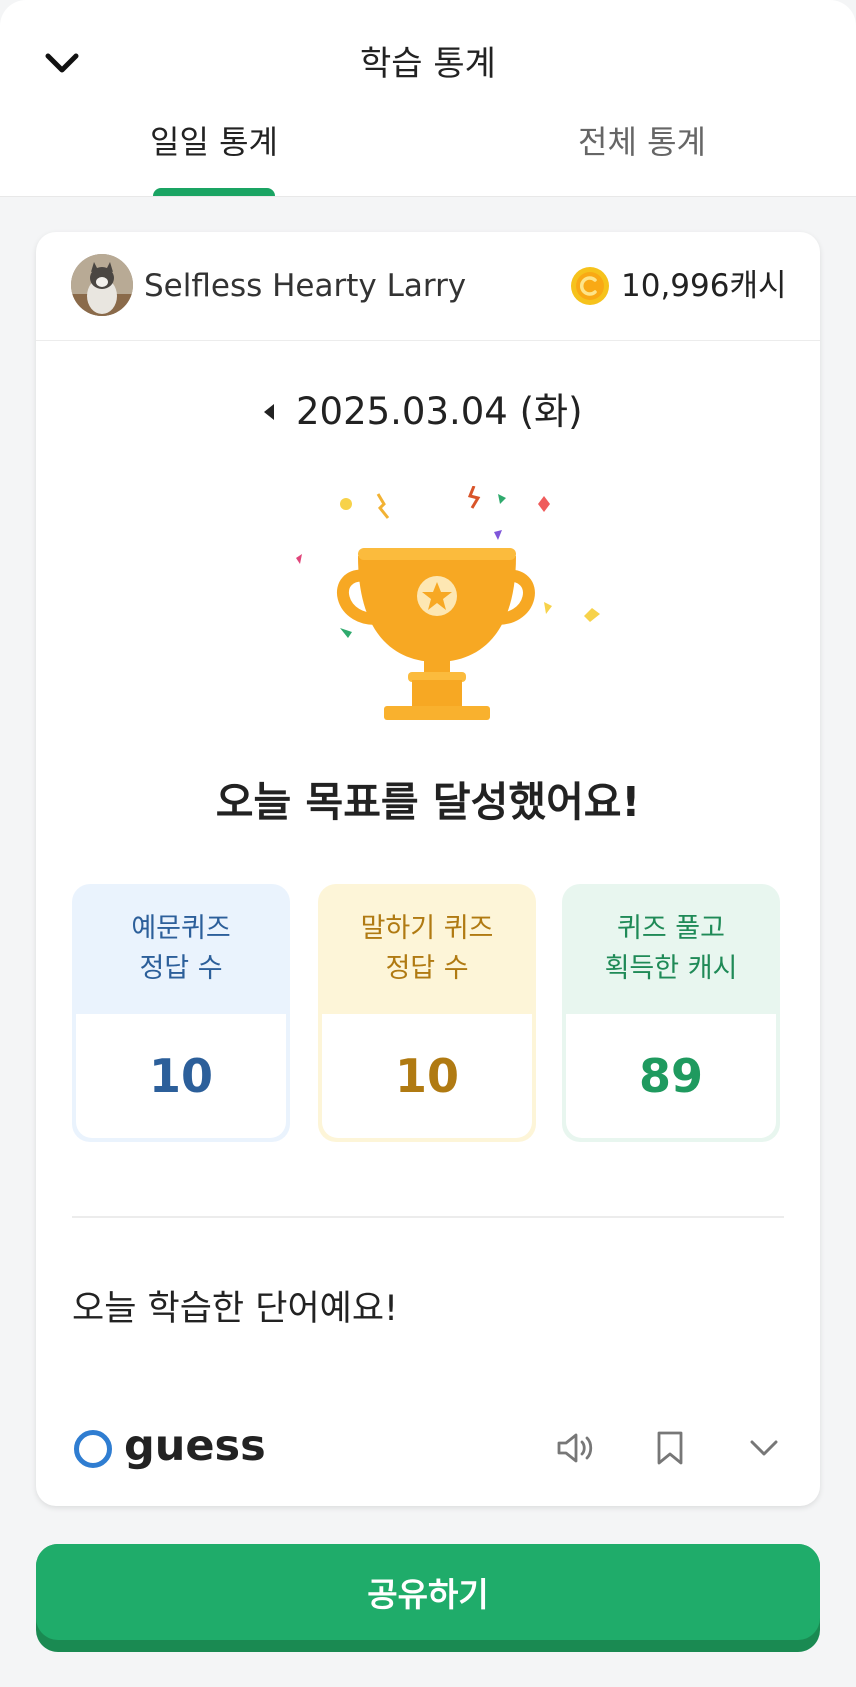 The height and width of the screenshot is (1687, 856). What do you see at coordinates (671, 1076) in the screenshot?
I see `stat-value: 89` at bounding box center [671, 1076].